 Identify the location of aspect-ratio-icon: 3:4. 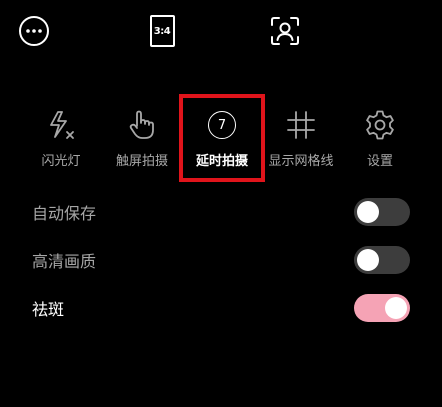
(162, 31).